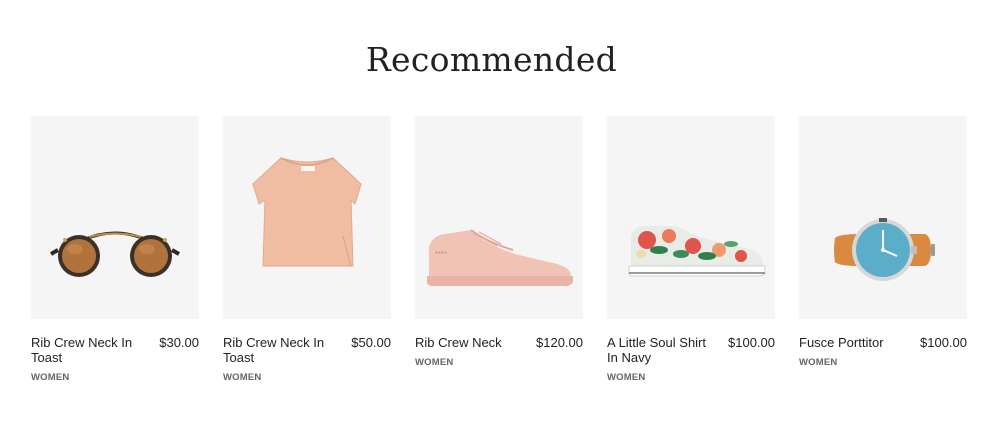  What do you see at coordinates (855, 342) in the screenshot?
I see `product-name: Fusce Porttitor` at bounding box center [855, 342].